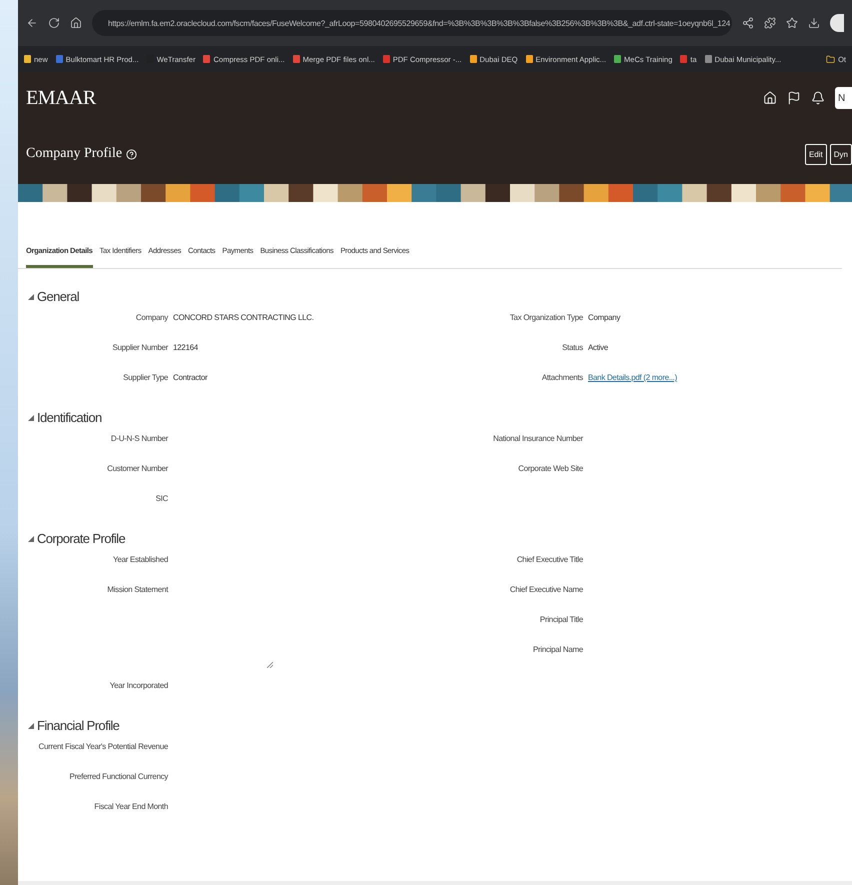 The height and width of the screenshot is (885, 852). I want to click on section-header: Identification, so click(435, 417).